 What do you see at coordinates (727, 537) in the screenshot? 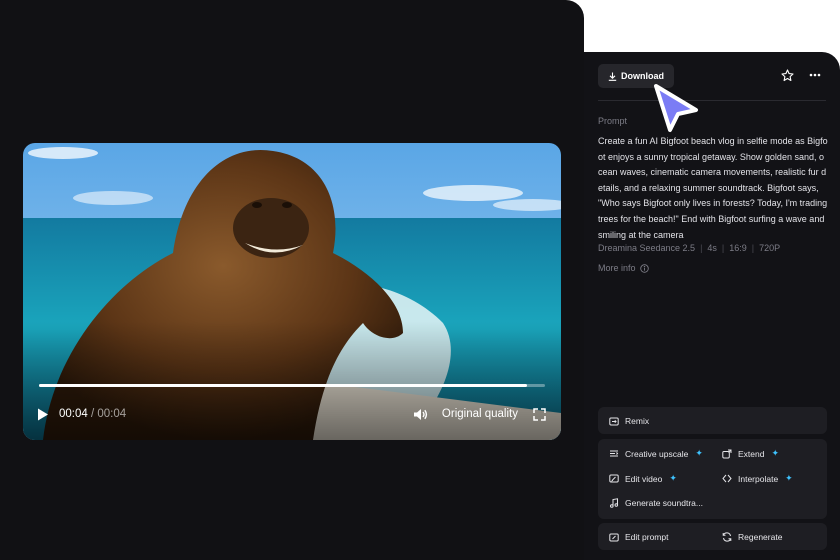
I see `regenerate-icon` at bounding box center [727, 537].